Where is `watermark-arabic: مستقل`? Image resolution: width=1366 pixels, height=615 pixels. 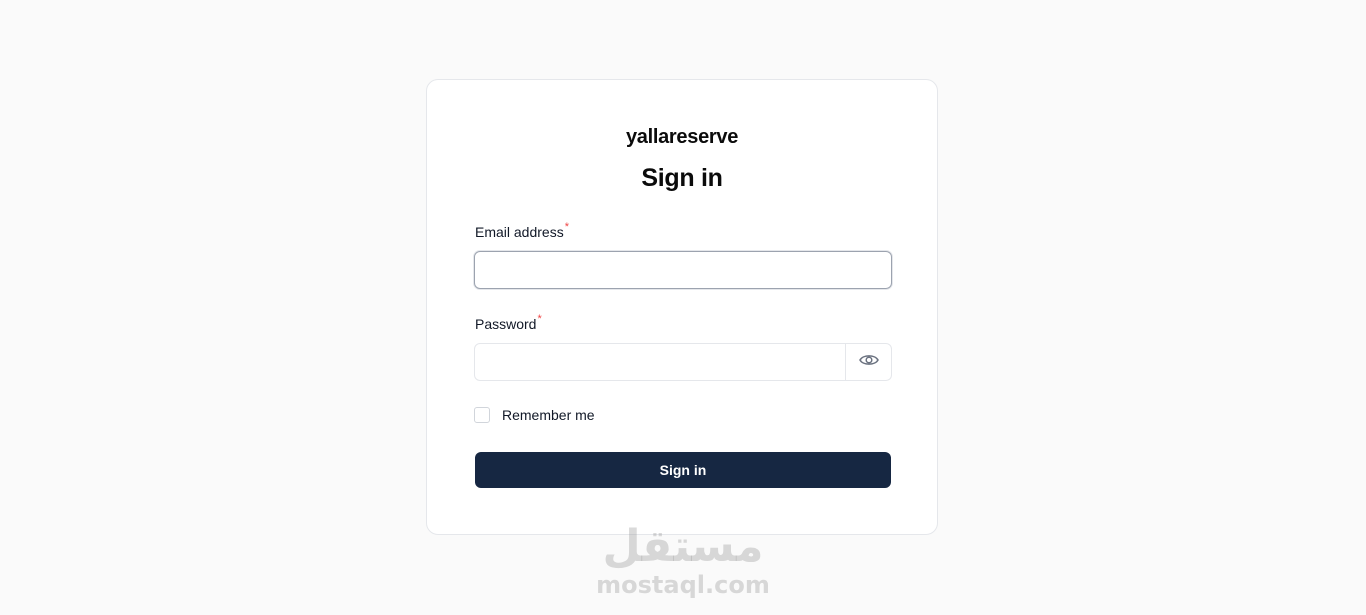 watermark-arabic: مستقل is located at coordinates (683, 546).